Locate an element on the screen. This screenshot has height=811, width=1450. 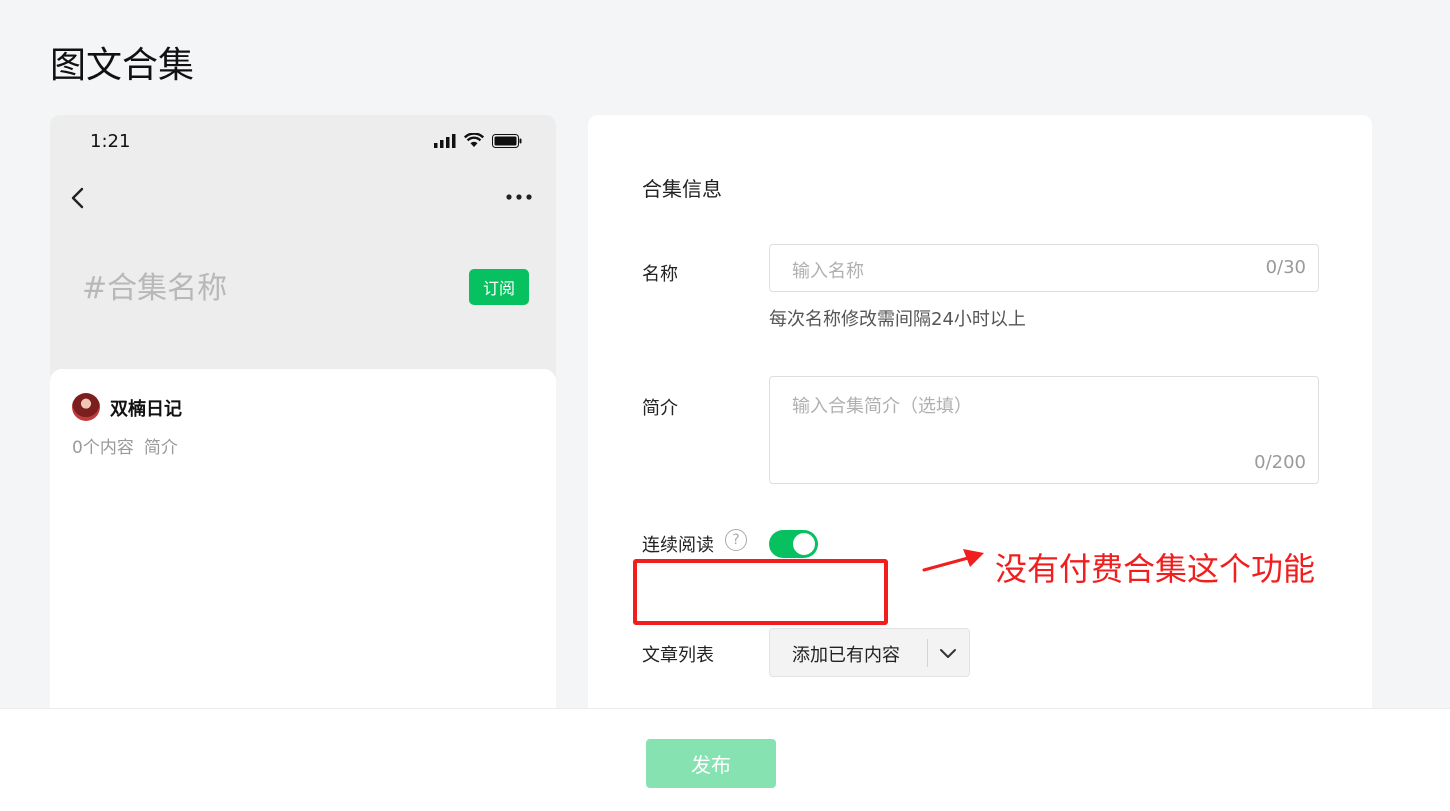
add-existing-content-label: 添加已有内容 is located at coordinates (846, 655).